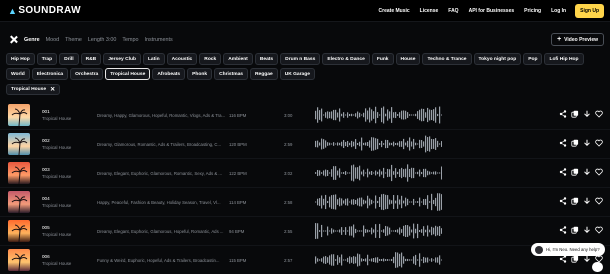  I want to click on genre-chip: Trap, so click(47, 59).